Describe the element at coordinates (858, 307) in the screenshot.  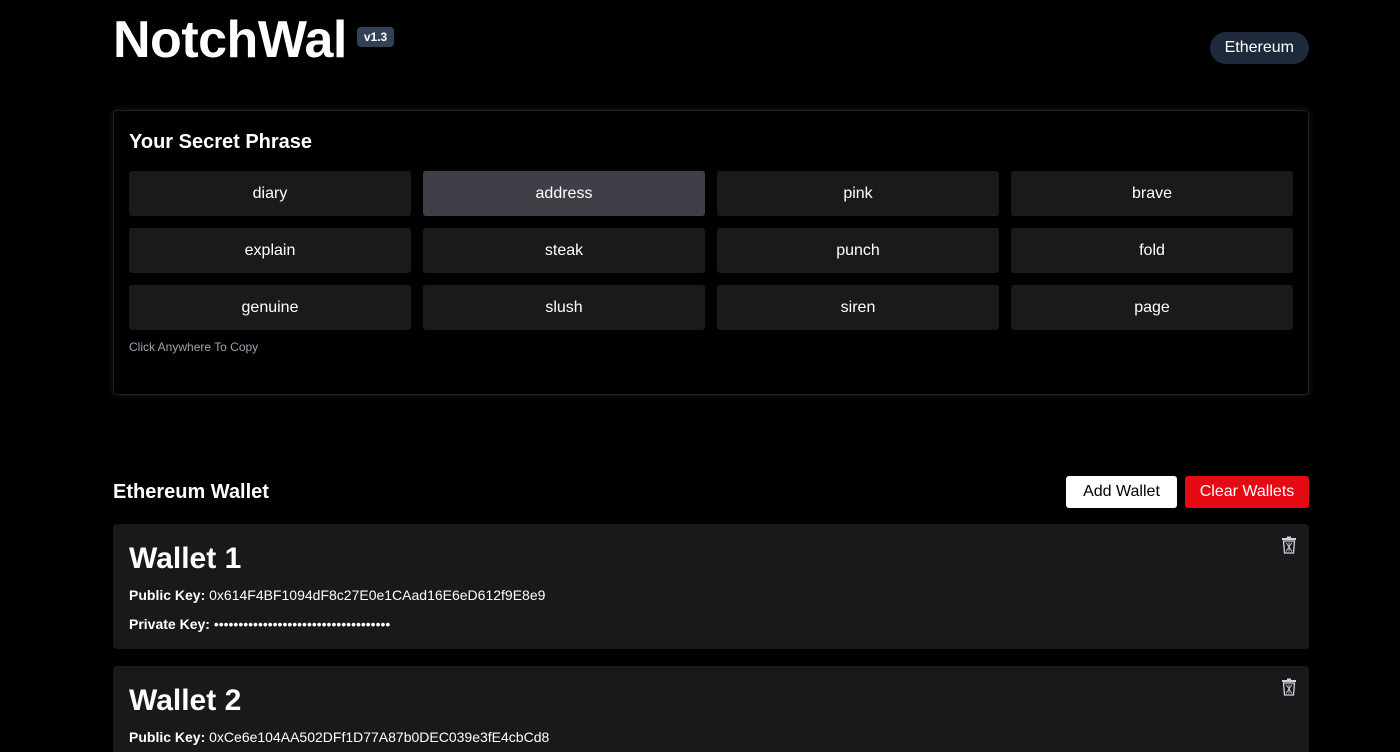
I see `phrase-word: siren` at that location.